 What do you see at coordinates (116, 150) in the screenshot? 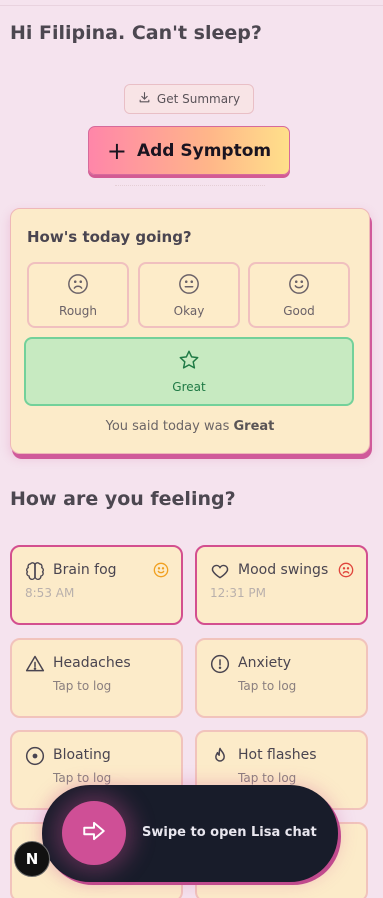
I see `plus-icon: +` at bounding box center [116, 150].